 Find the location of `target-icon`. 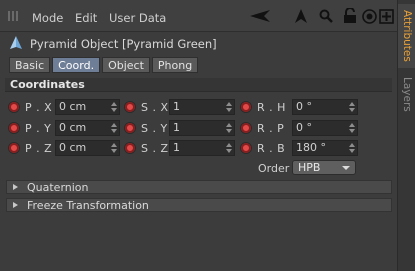

target-icon is located at coordinates (369, 16).